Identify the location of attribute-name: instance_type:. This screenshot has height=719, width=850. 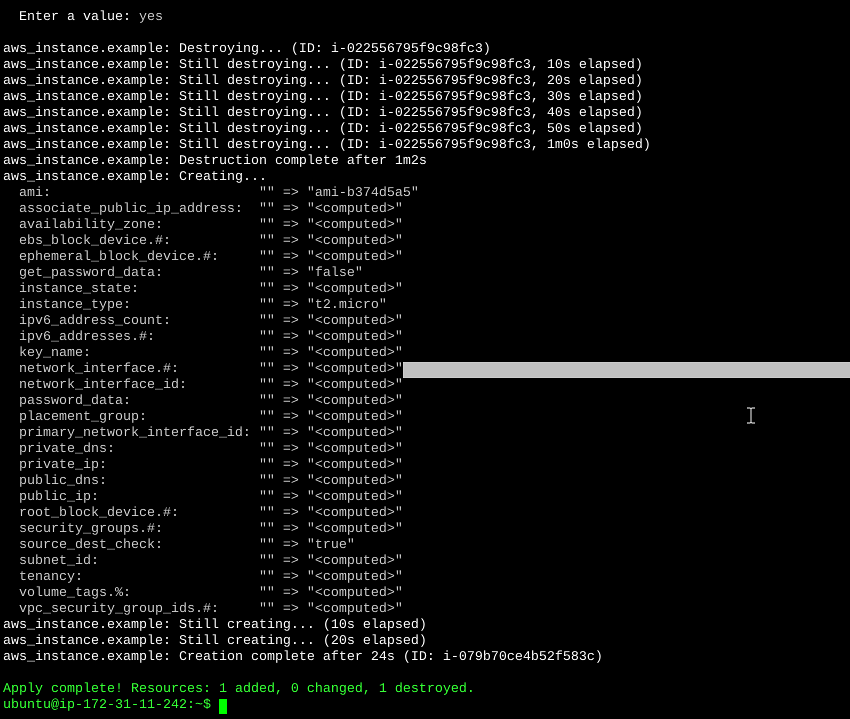
(75, 306).